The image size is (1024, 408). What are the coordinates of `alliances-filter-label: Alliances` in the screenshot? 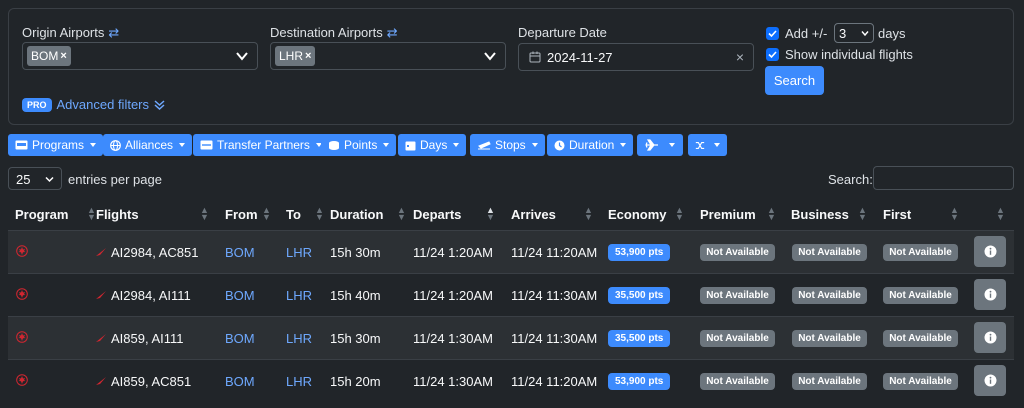 It's located at (149, 145).